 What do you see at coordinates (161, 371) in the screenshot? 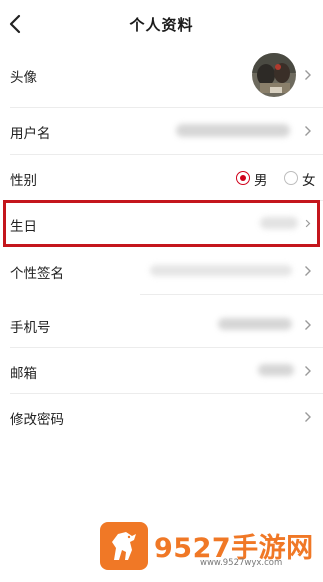
I see `row-email: 邮箱` at bounding box center [161, 371].